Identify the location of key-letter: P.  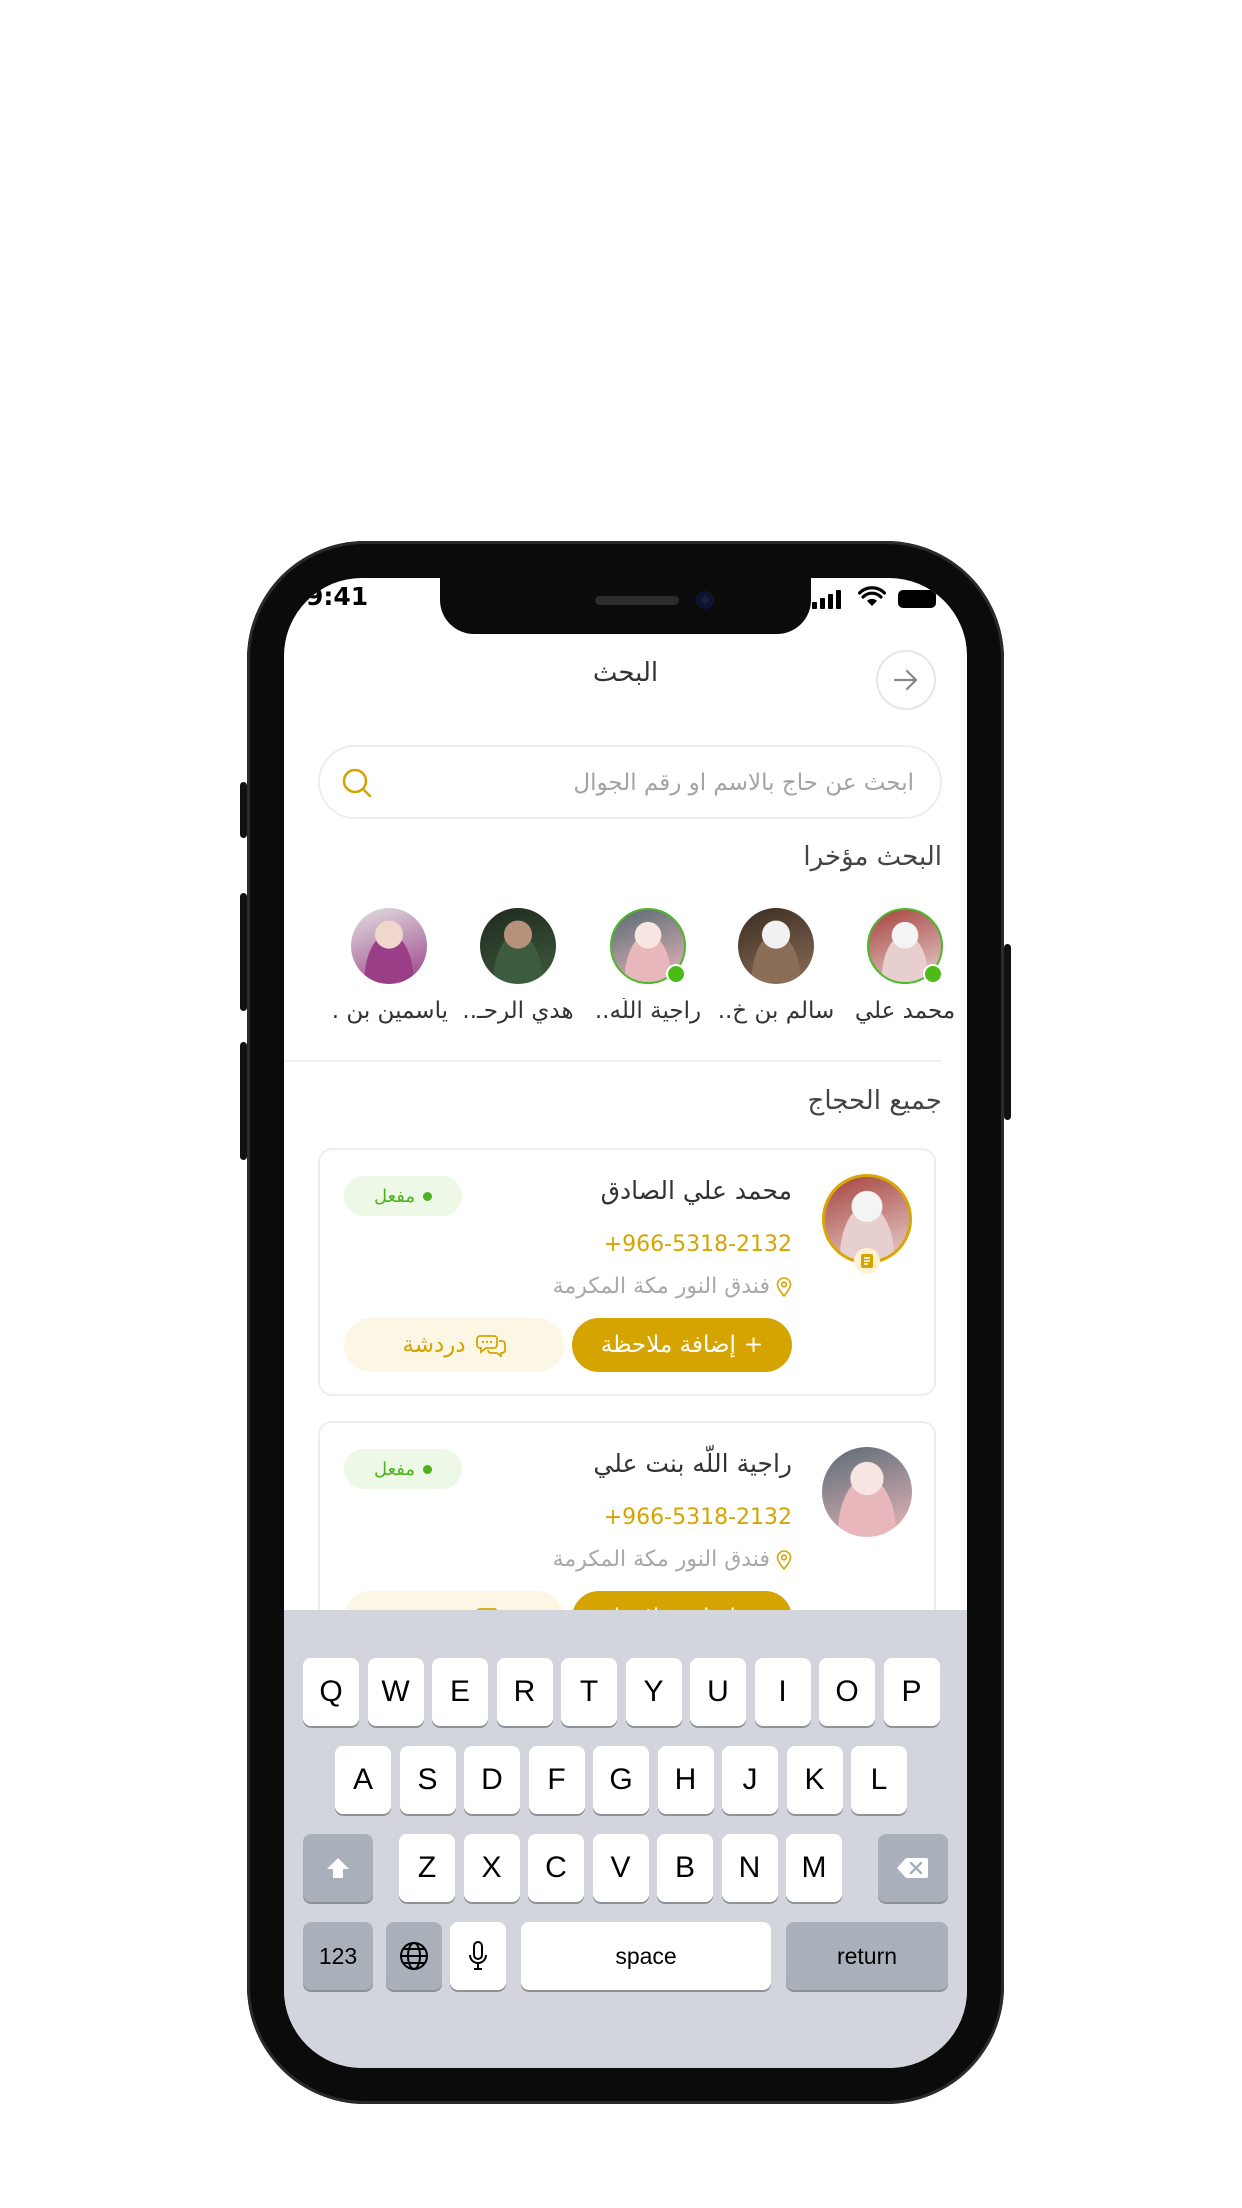
(911, 1692).